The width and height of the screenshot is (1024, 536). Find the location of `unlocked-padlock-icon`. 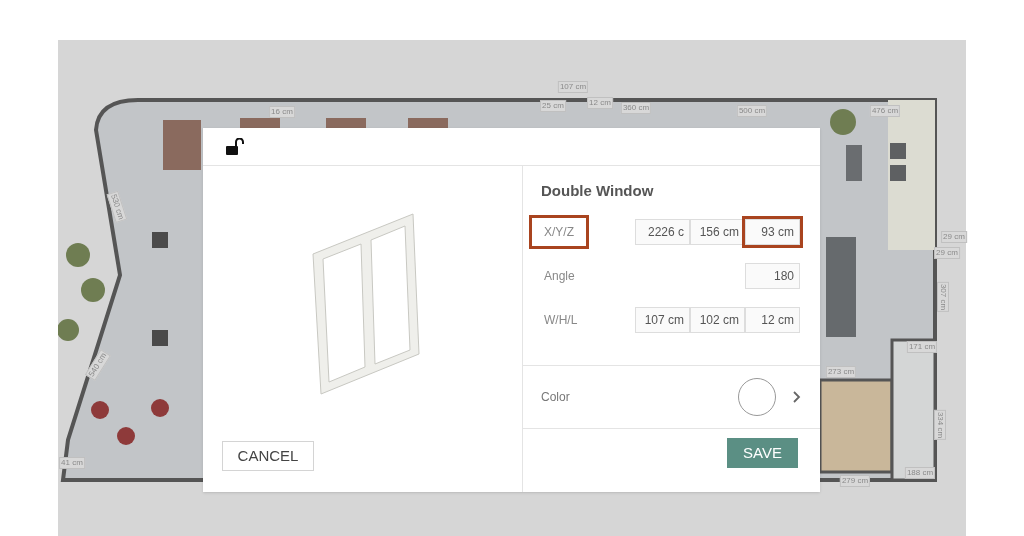

unlocked-padlock-icon is located at coordinates (235, 146).